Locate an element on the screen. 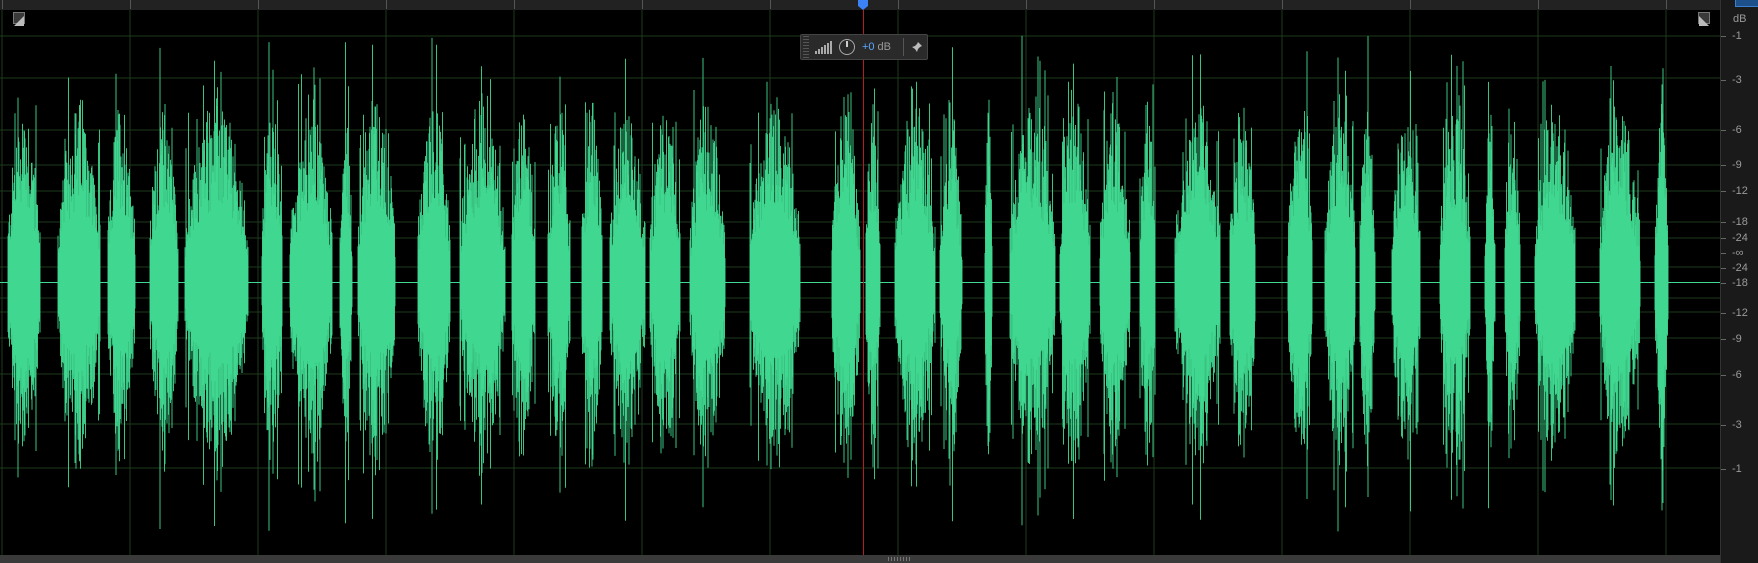  drag-grip-icon is located at coordinates (806, 47).